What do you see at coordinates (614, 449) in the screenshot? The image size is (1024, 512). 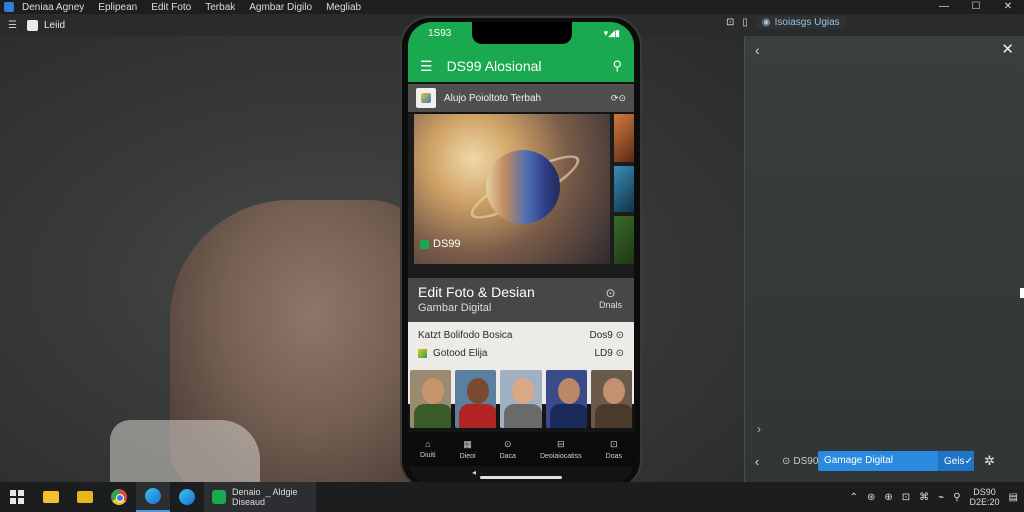 I see `nav-profile: ⊡ Doas` at bounding box center [614, 449].